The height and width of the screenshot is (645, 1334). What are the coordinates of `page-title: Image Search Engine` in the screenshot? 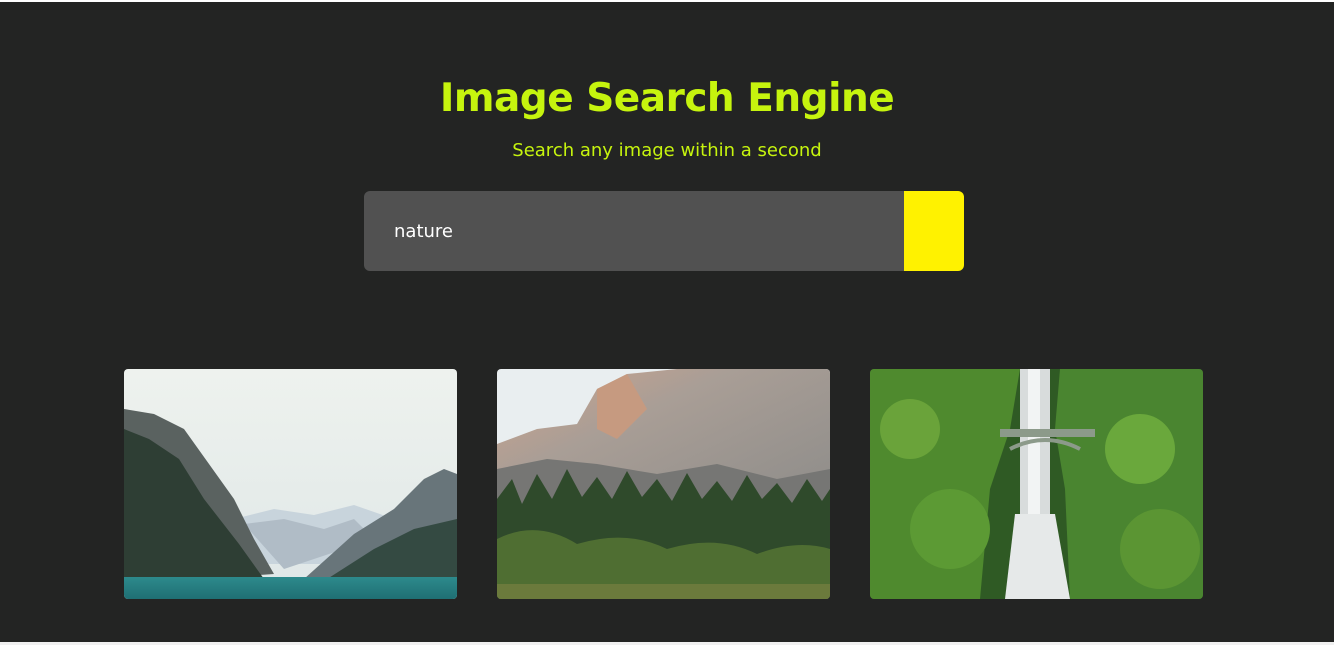 It's located at (667, 98).